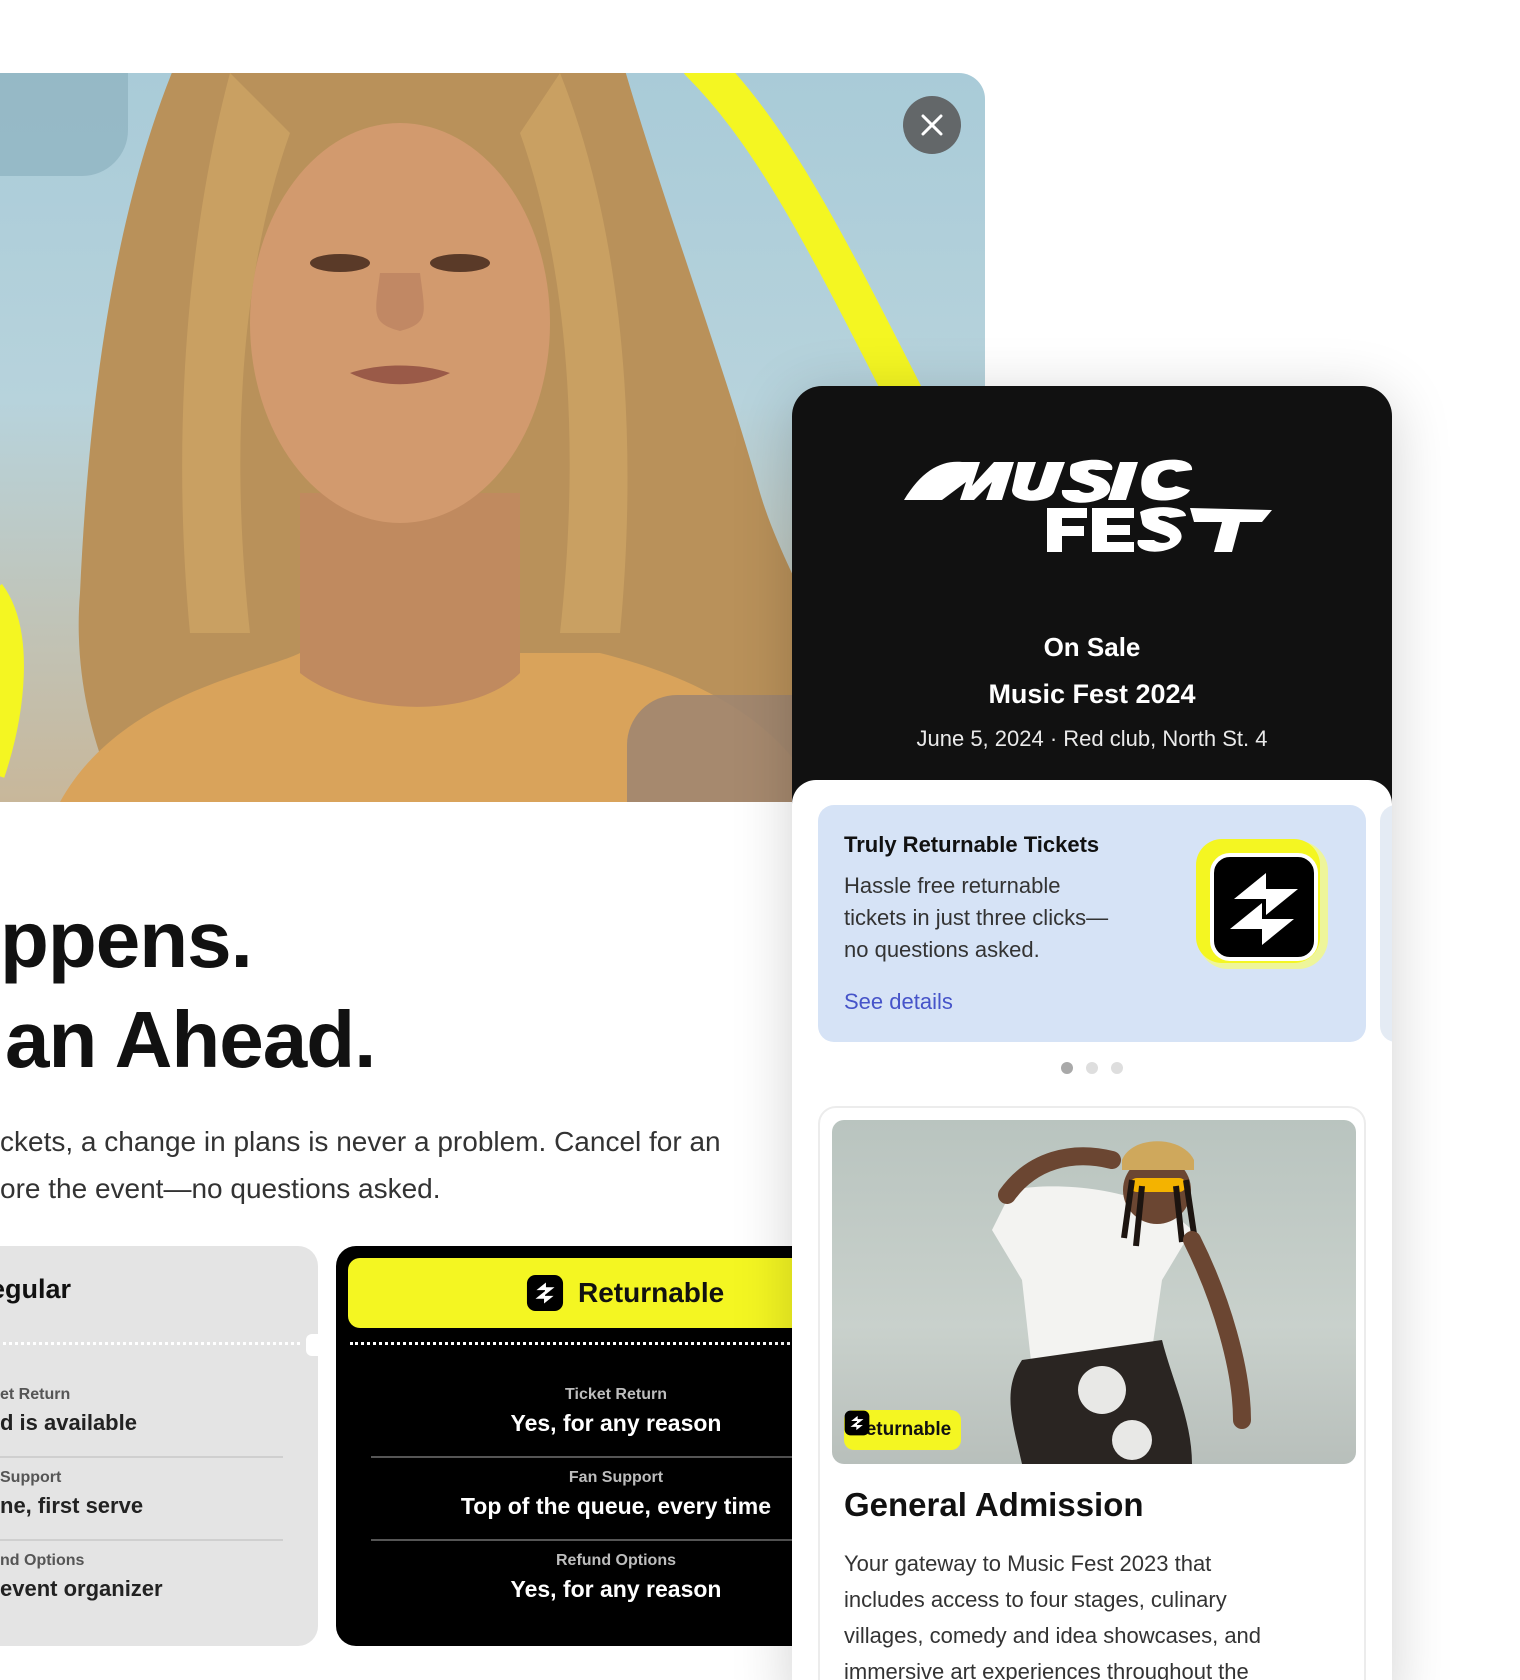 Image resolution: width=1520 pixels, height=1680 pixels. What do you see at coordinates (616, 1477) in the screenshot?
I see `row-label: Fan Support` at bounding box center [616, 1477].